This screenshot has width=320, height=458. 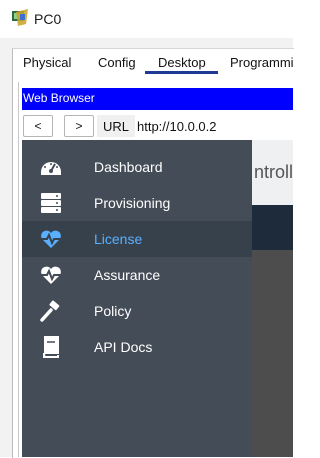 I want to click on server-stack-icon, so click(x=51, y=203).